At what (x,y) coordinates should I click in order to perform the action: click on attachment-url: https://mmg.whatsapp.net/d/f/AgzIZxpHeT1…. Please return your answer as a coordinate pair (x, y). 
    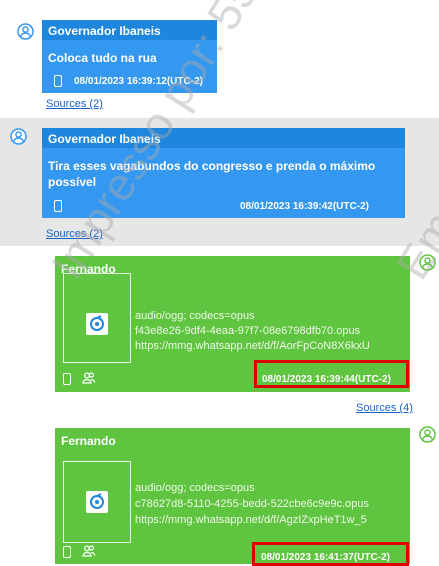
    Looking at the image, I should click on (265, 520).